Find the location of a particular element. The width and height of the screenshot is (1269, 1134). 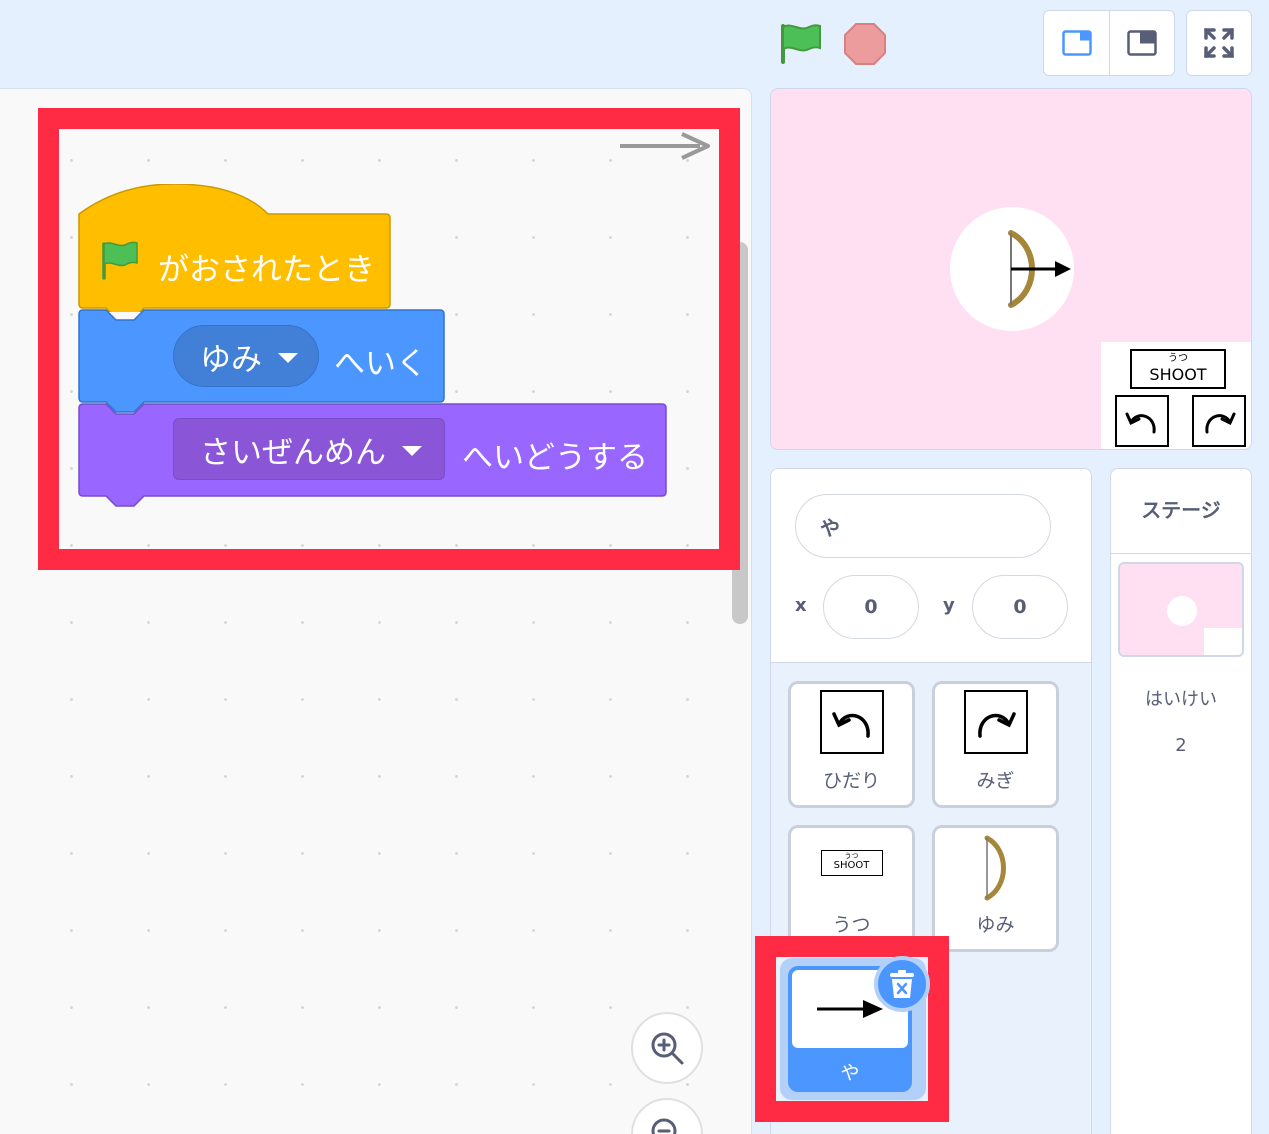

stage-turn-right-button is located at coordinates (1219, 421).